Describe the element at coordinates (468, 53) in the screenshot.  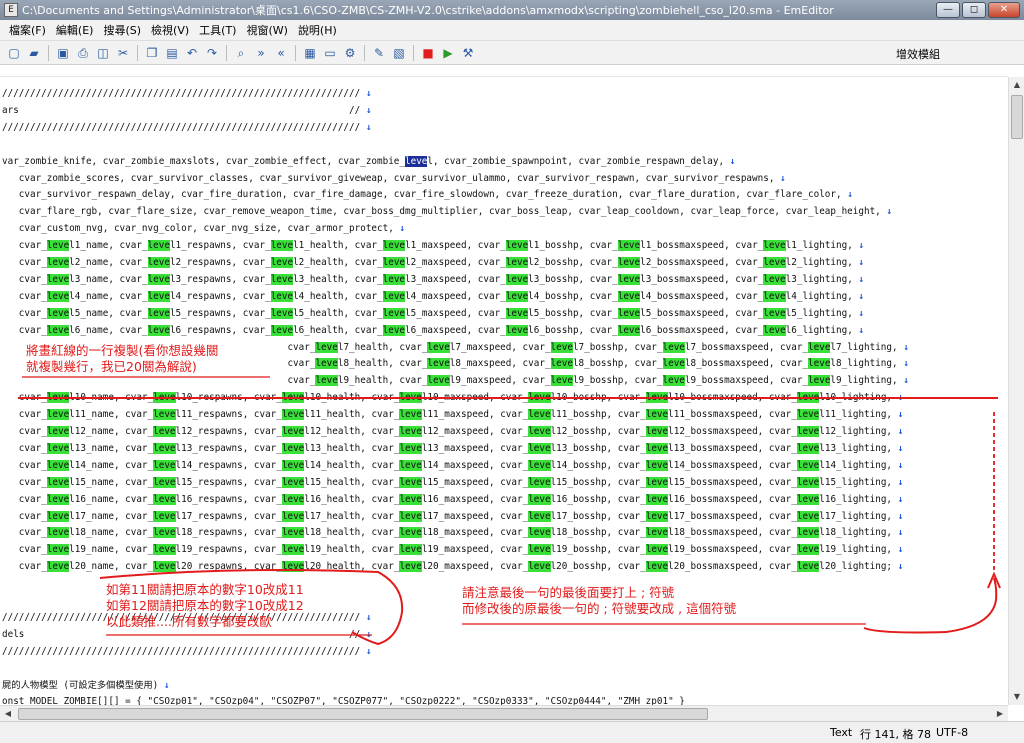
I see `plugin-icon: ⚒` at that location.